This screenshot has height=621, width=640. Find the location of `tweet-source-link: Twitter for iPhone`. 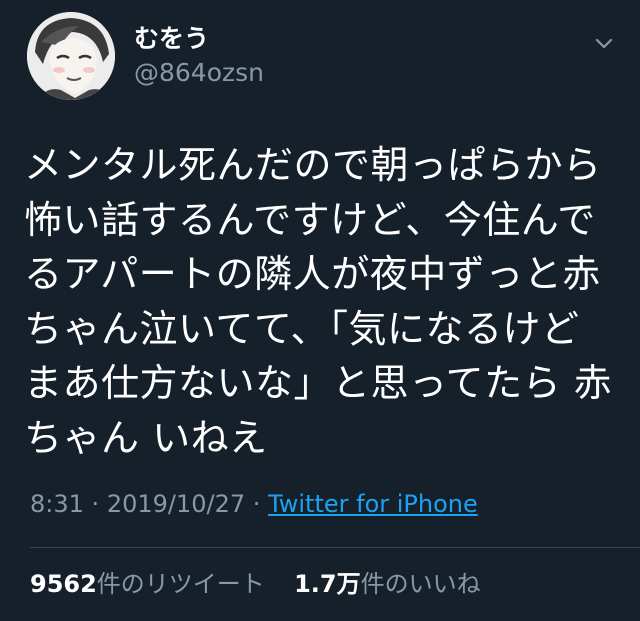

tweet-source-link: Twitter for iPhone is located at coordinates (373, 504).